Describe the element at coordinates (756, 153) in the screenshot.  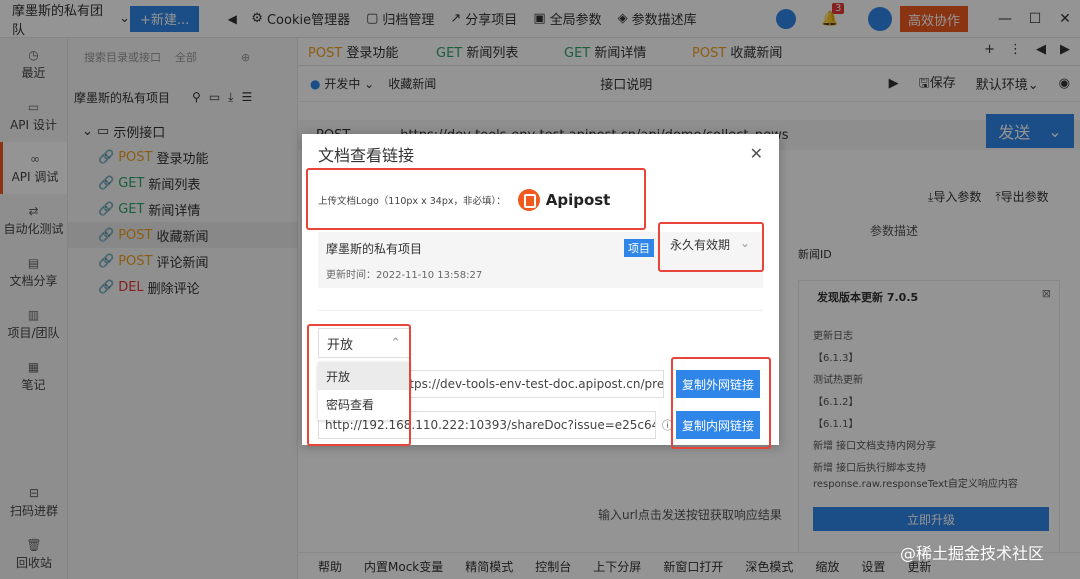
I see `close-icon: ✕` at that location.